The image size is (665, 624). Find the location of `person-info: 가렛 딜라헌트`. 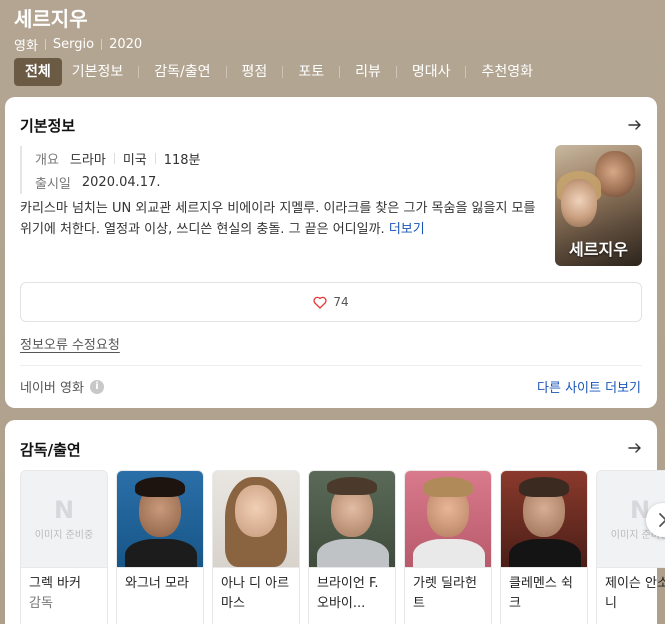

person-info: 가렛 딜라헌트 is located at coordinates (448, 596).